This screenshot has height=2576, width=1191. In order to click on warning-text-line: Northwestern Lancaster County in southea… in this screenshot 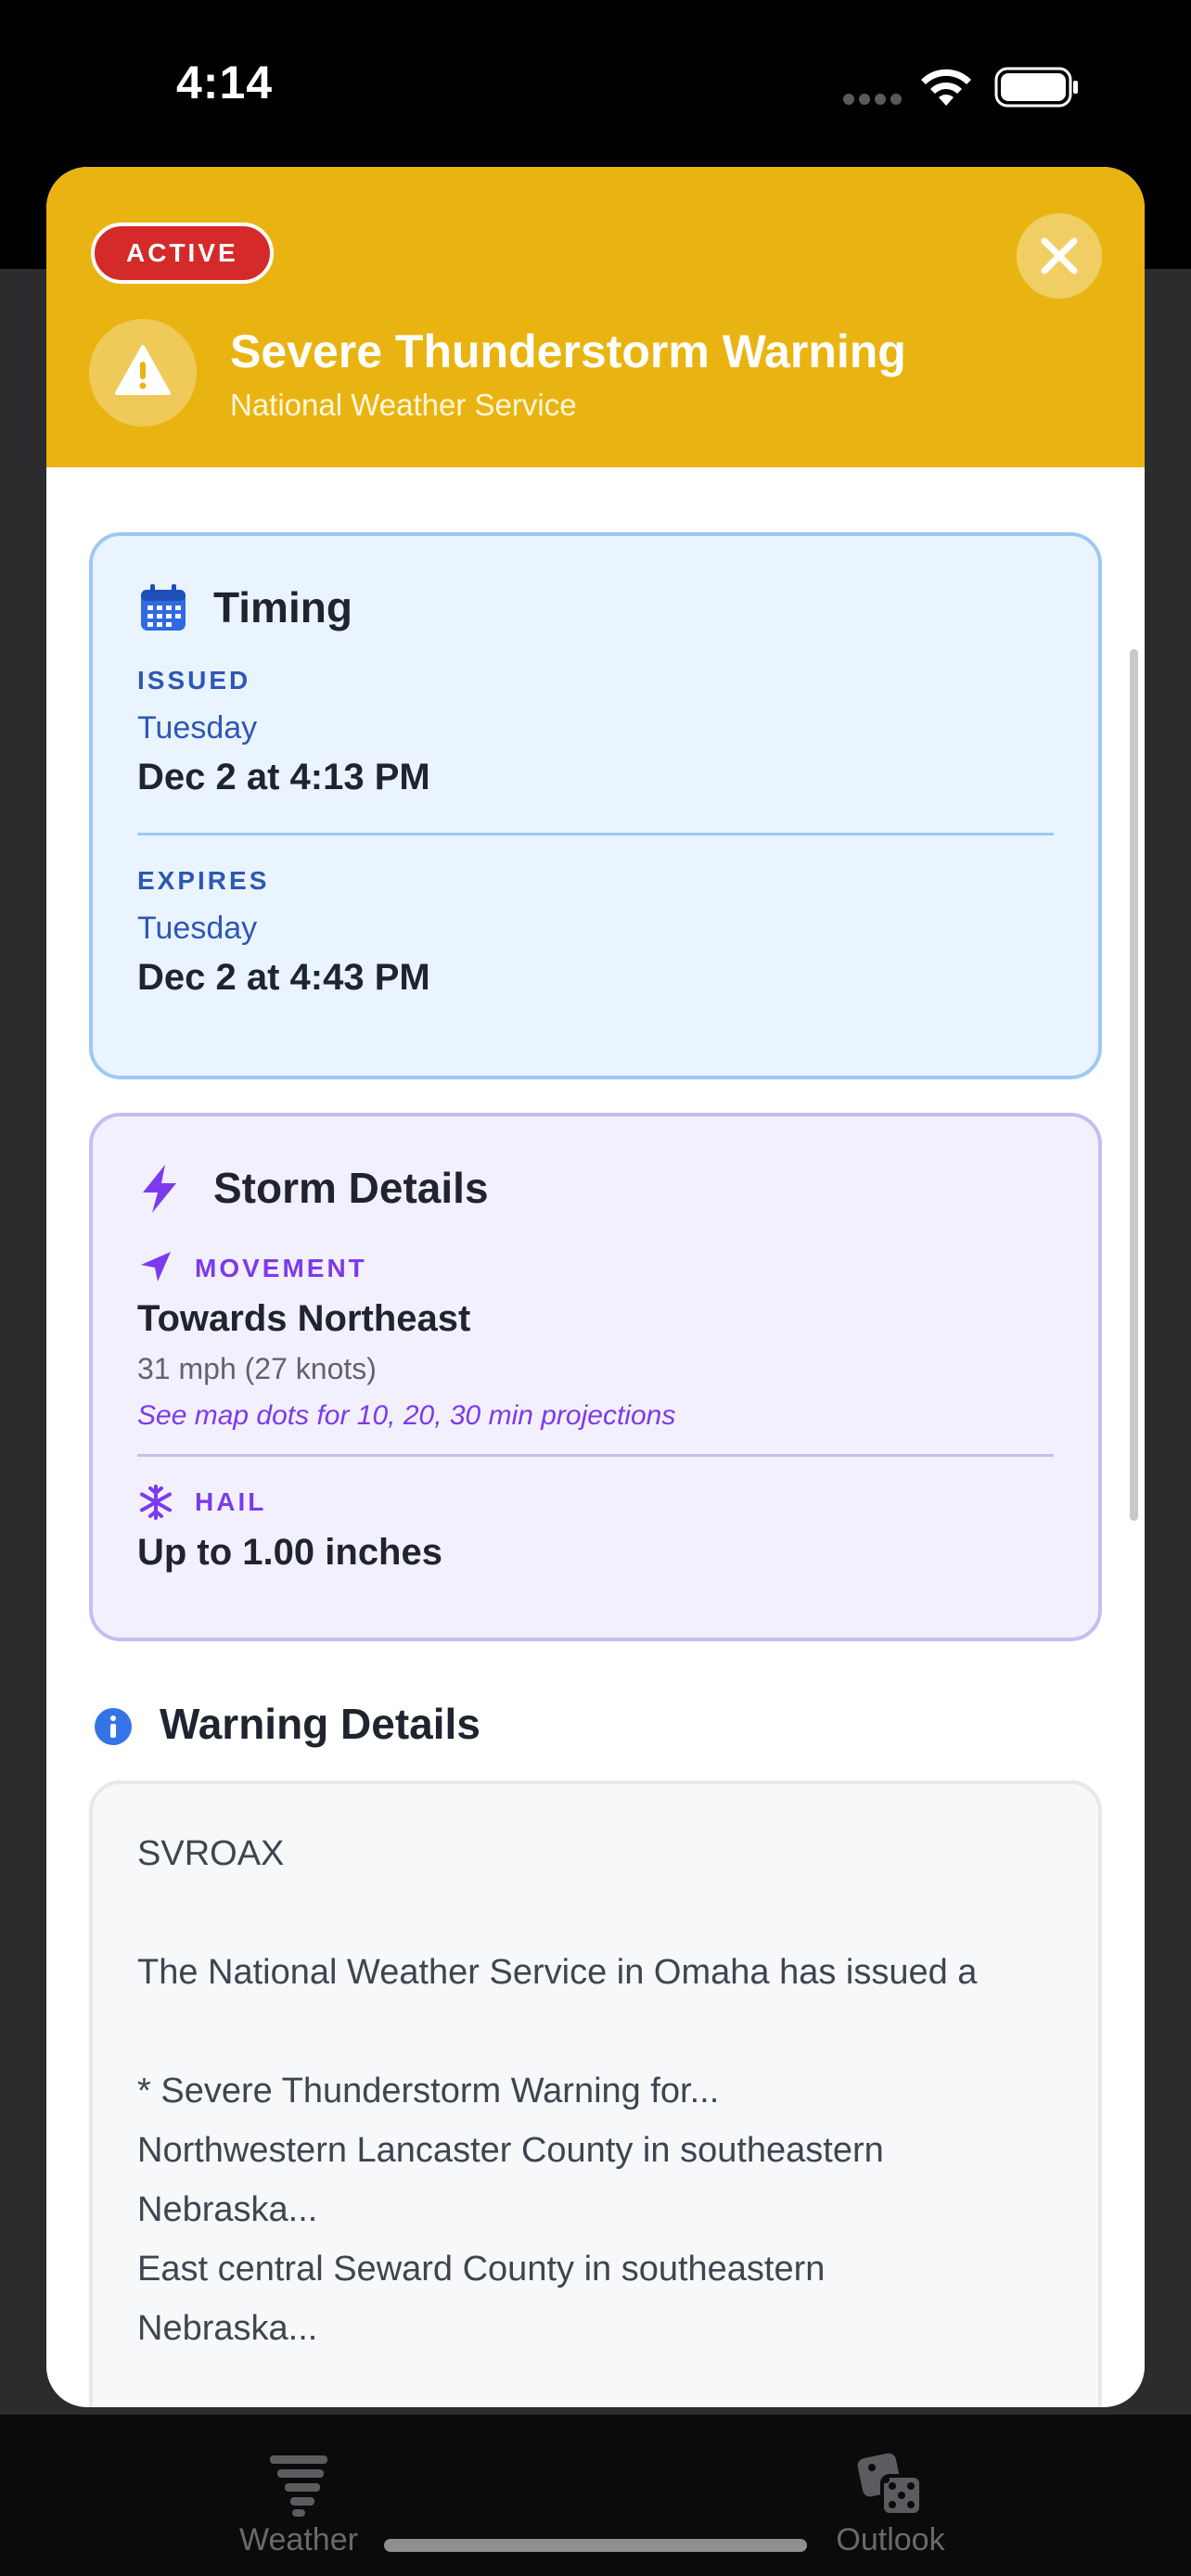, I will do `click(510, 2151)`.